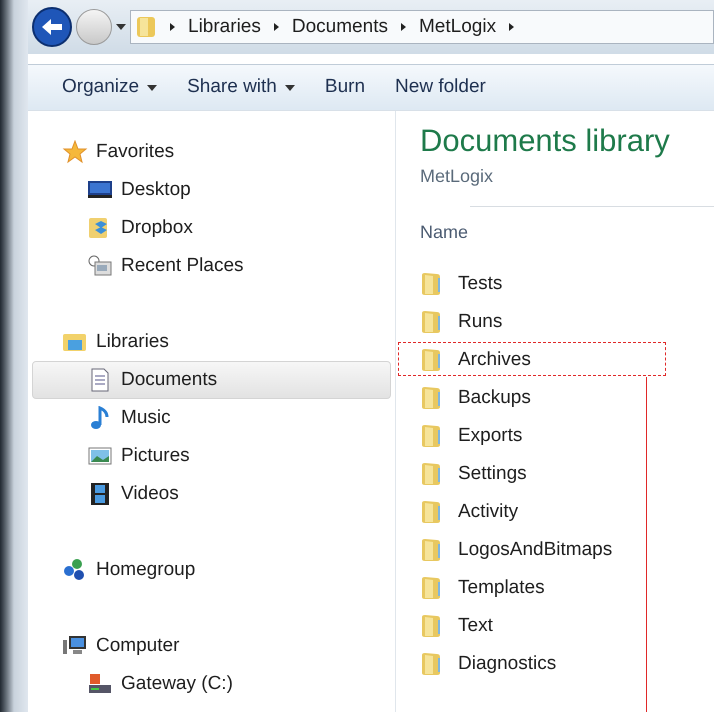  What do you see at coordinates (473, 474) in the screenshot?
I see `folder-item: Settings` at bounding box center [473, 474].